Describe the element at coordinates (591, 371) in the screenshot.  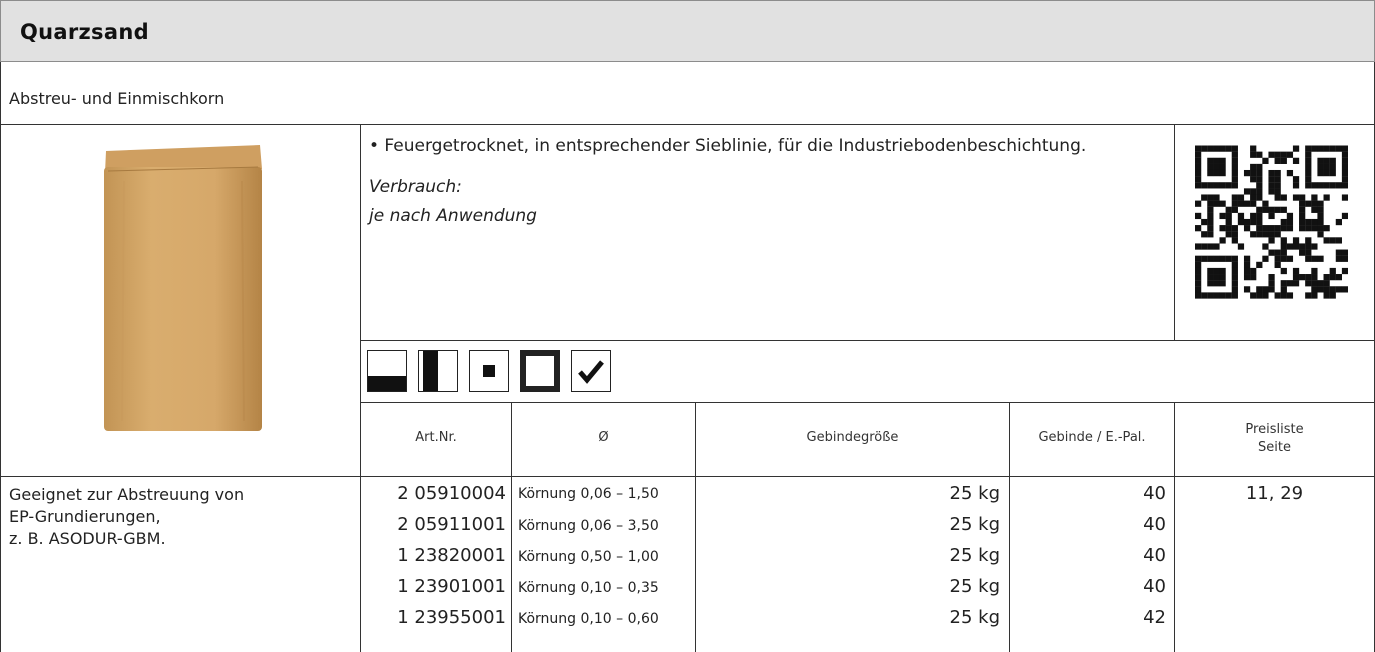
I see `approved-check-icon` at that location.